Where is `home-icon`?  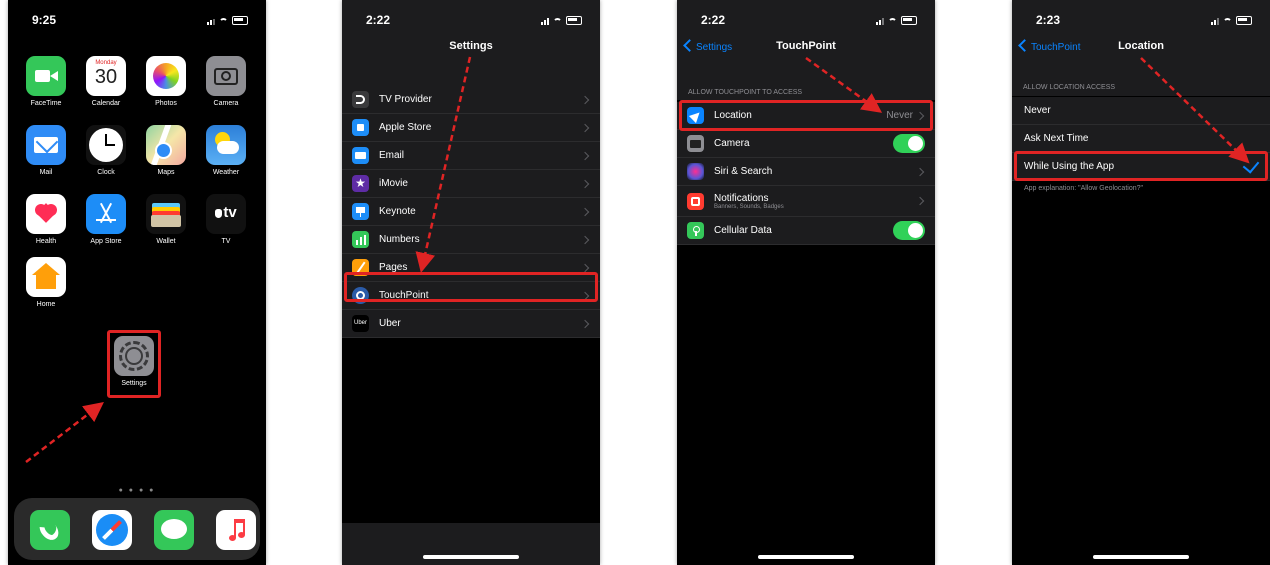 home-icon is located at coordinates (46, 277).